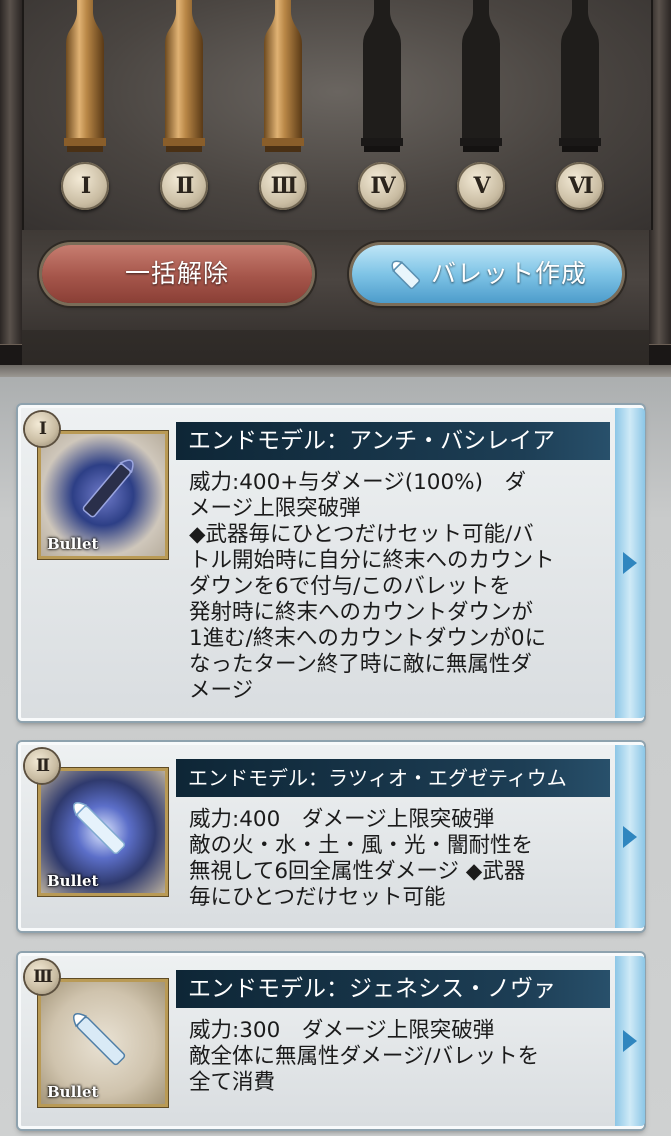 The height and width of the screenshot is (1136, 671). Describe the element at coordinates (85, 186) in the screenshot. I see `slot-numeral: I` at that location.